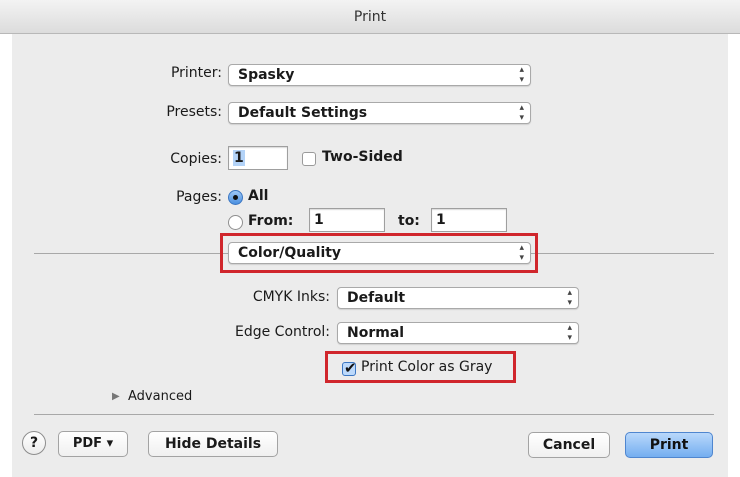  What do you see at coordinates (266, 75) in the screenshot?
I see `printer-value: Spasky` at bounding box center [266, 75].